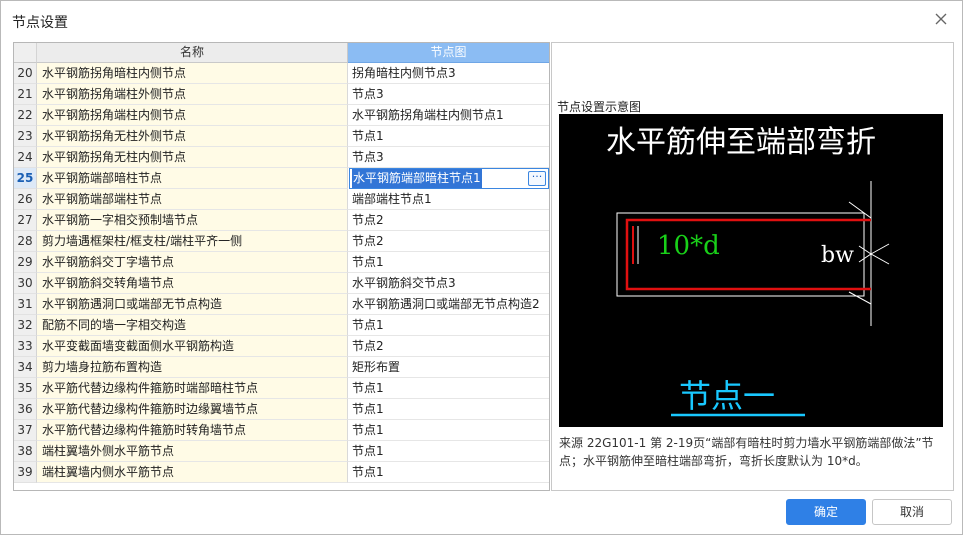  Describe the element at coordinates (192, 94) in the screenshot. I see `row-name-cell: 水平钢筋拐角端柱外侧节点` at that location.